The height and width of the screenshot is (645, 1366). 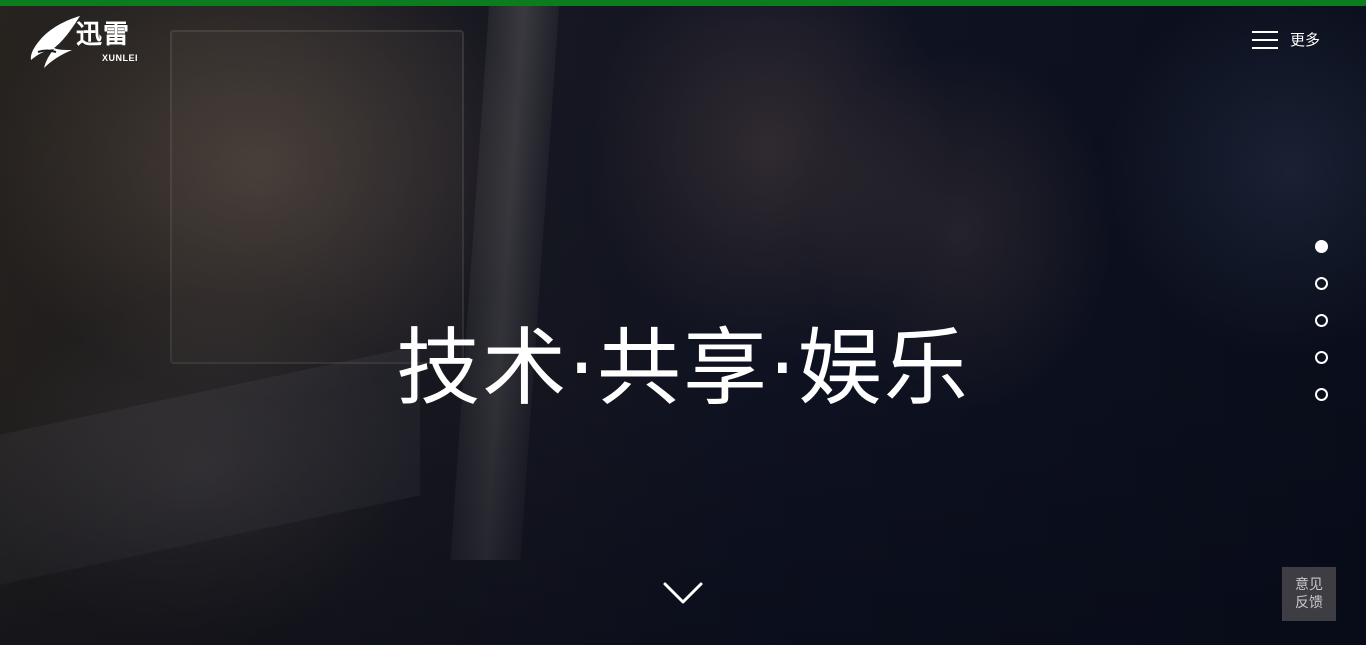 I want to click on more-label: 更多, so click(x=1305, y=40).